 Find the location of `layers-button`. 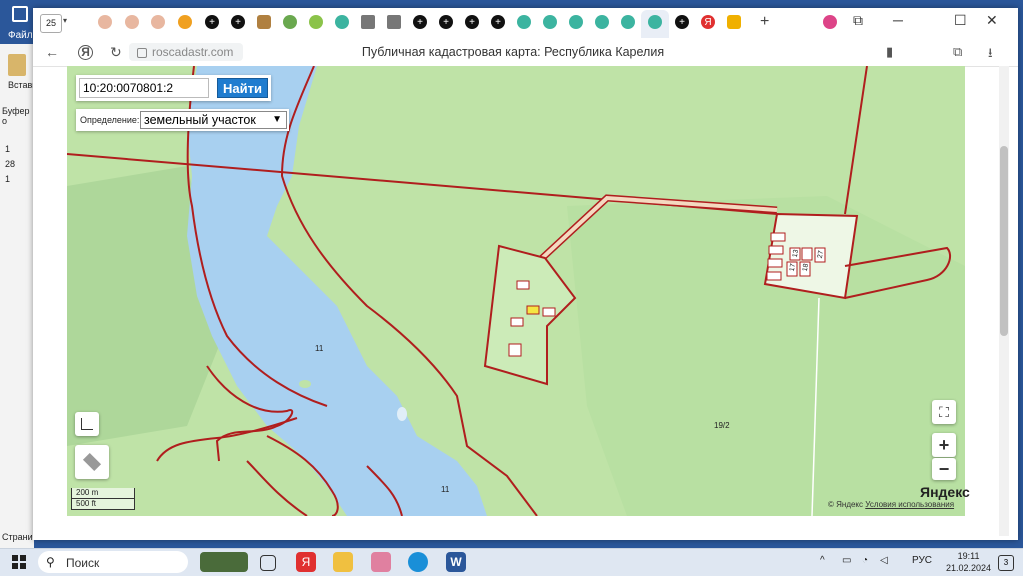

layers-button is located at coordinates (92, 462).